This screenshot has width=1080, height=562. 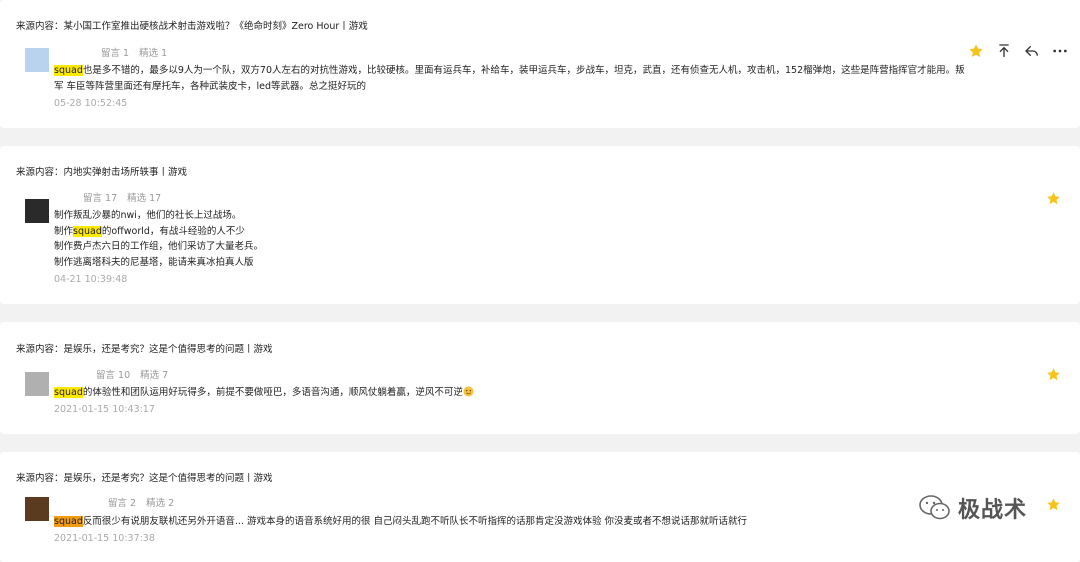 I want to click on sweat-smile-emoji-icon, so click(x=468, y=391).